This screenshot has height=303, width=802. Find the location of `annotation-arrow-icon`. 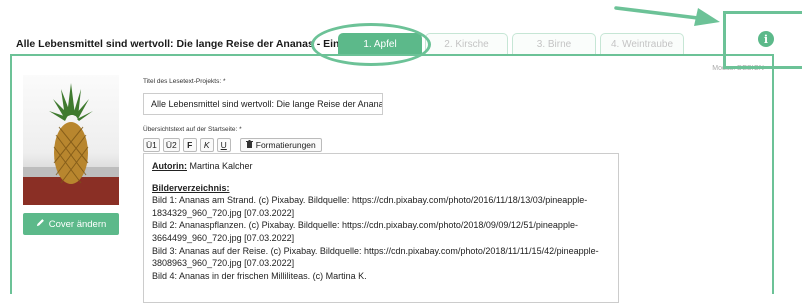

annotation-arrow-icon is located at coordinates (667, 16).